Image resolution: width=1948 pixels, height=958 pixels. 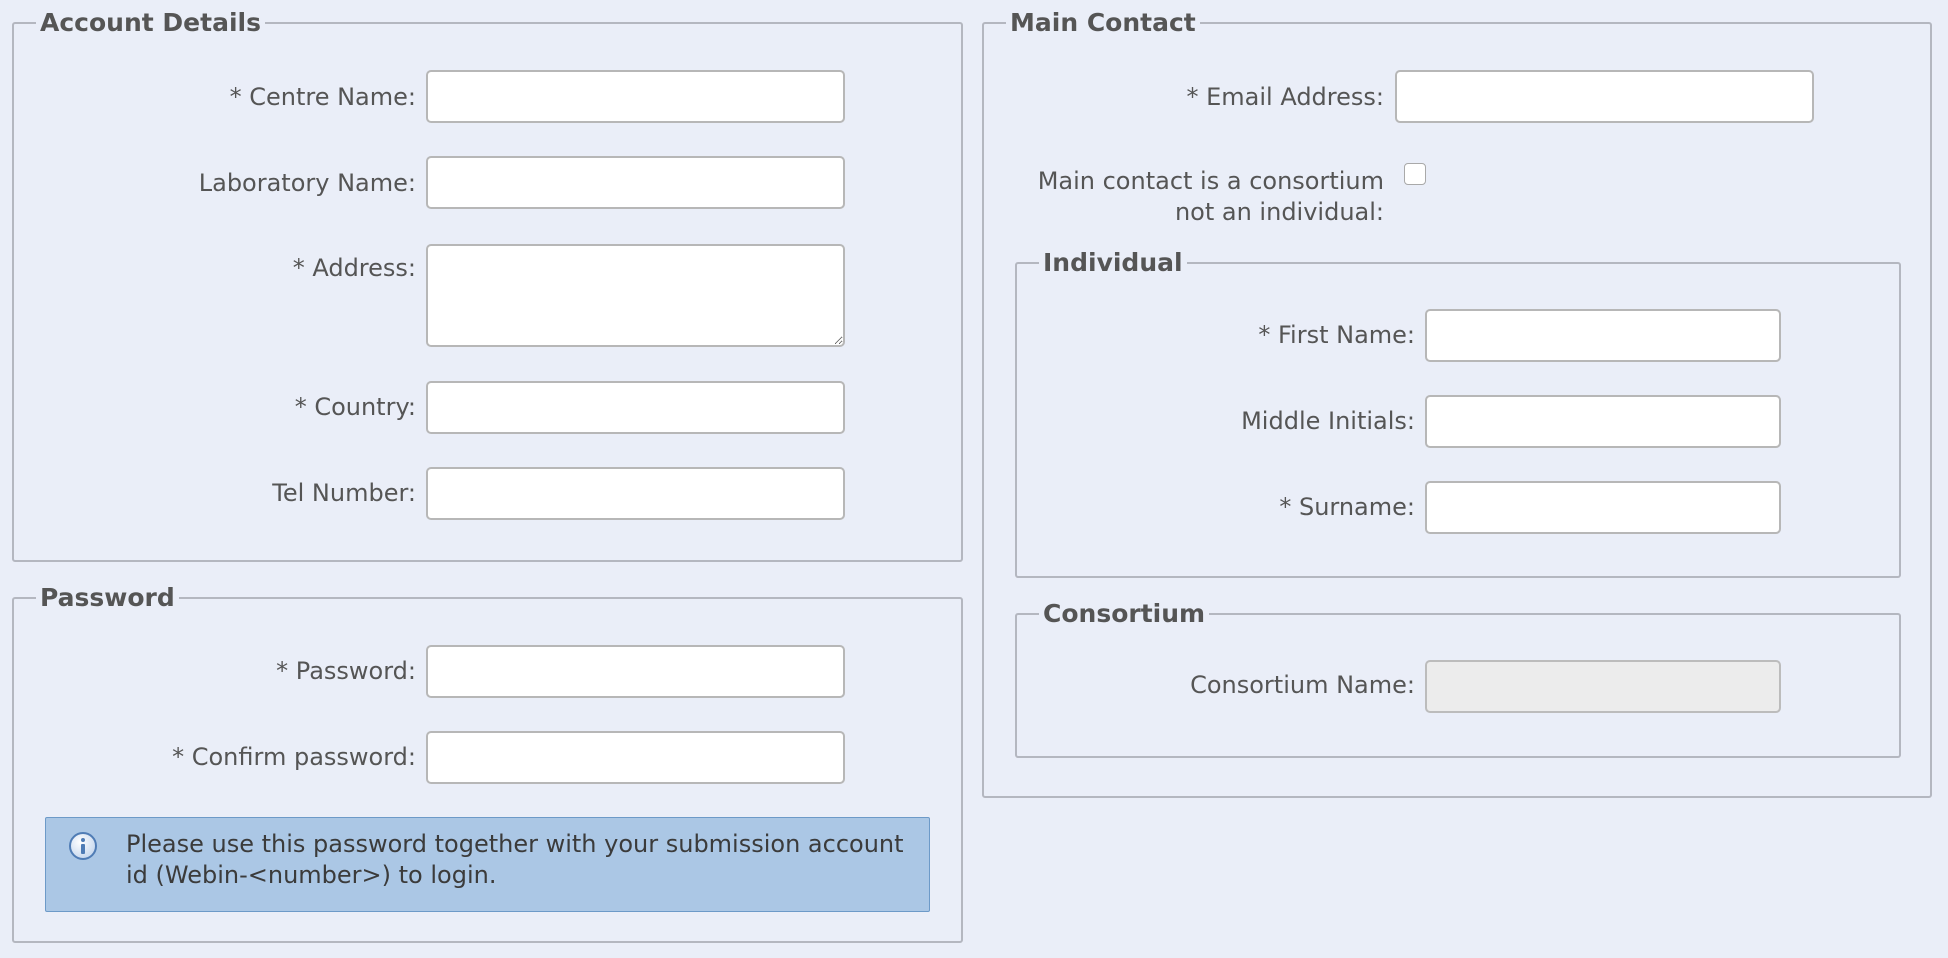 What do you see at coordinates (1113, 263) in the screenshot?
I see `individual-legend: Individual` at bounding box center [1113, 263].